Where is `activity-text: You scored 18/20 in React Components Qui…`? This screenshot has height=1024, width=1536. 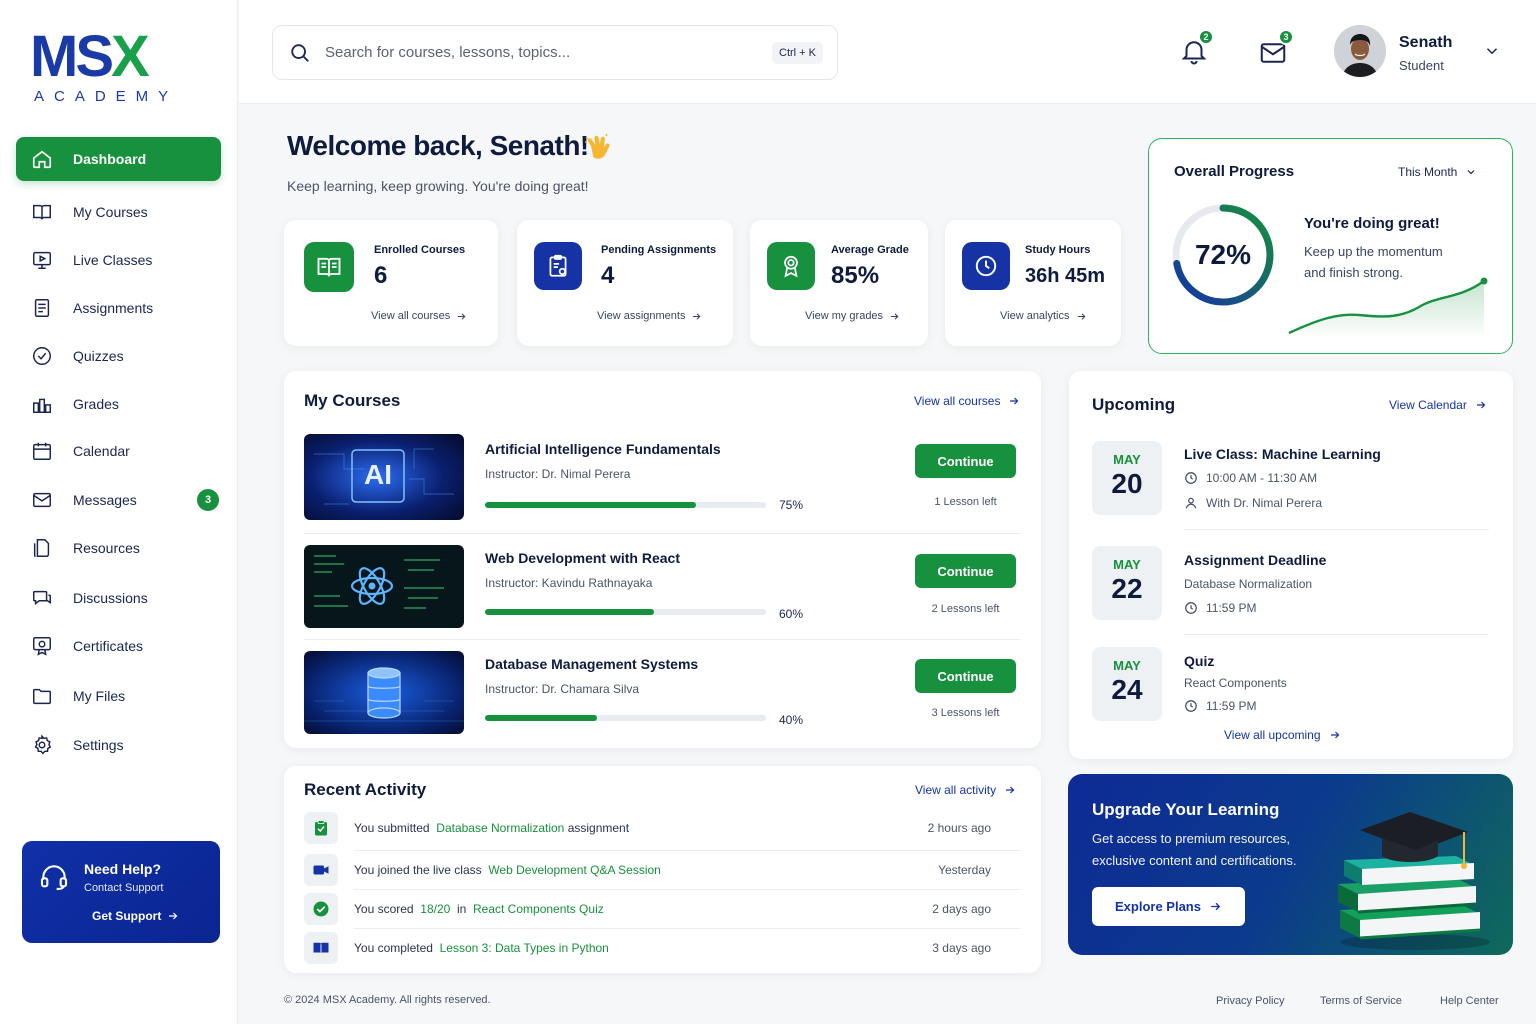 activity-text: You scored 18/20 in React Components Qui… is located at coordinates (479, 909).